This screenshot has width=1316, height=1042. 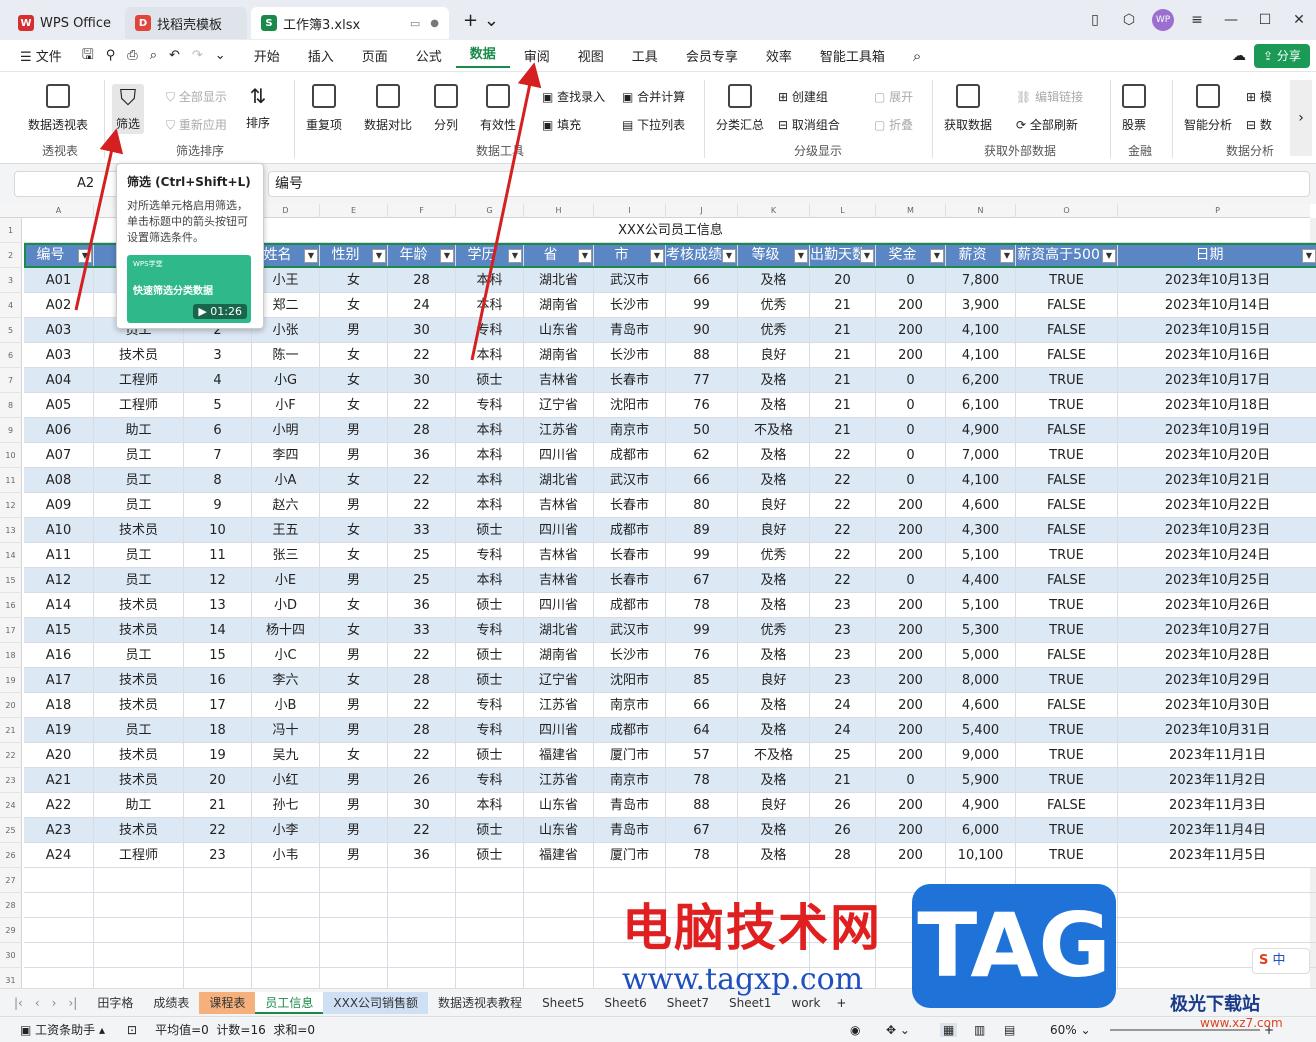 I want to click on table-cell: A08, so click(x=59, y=480).